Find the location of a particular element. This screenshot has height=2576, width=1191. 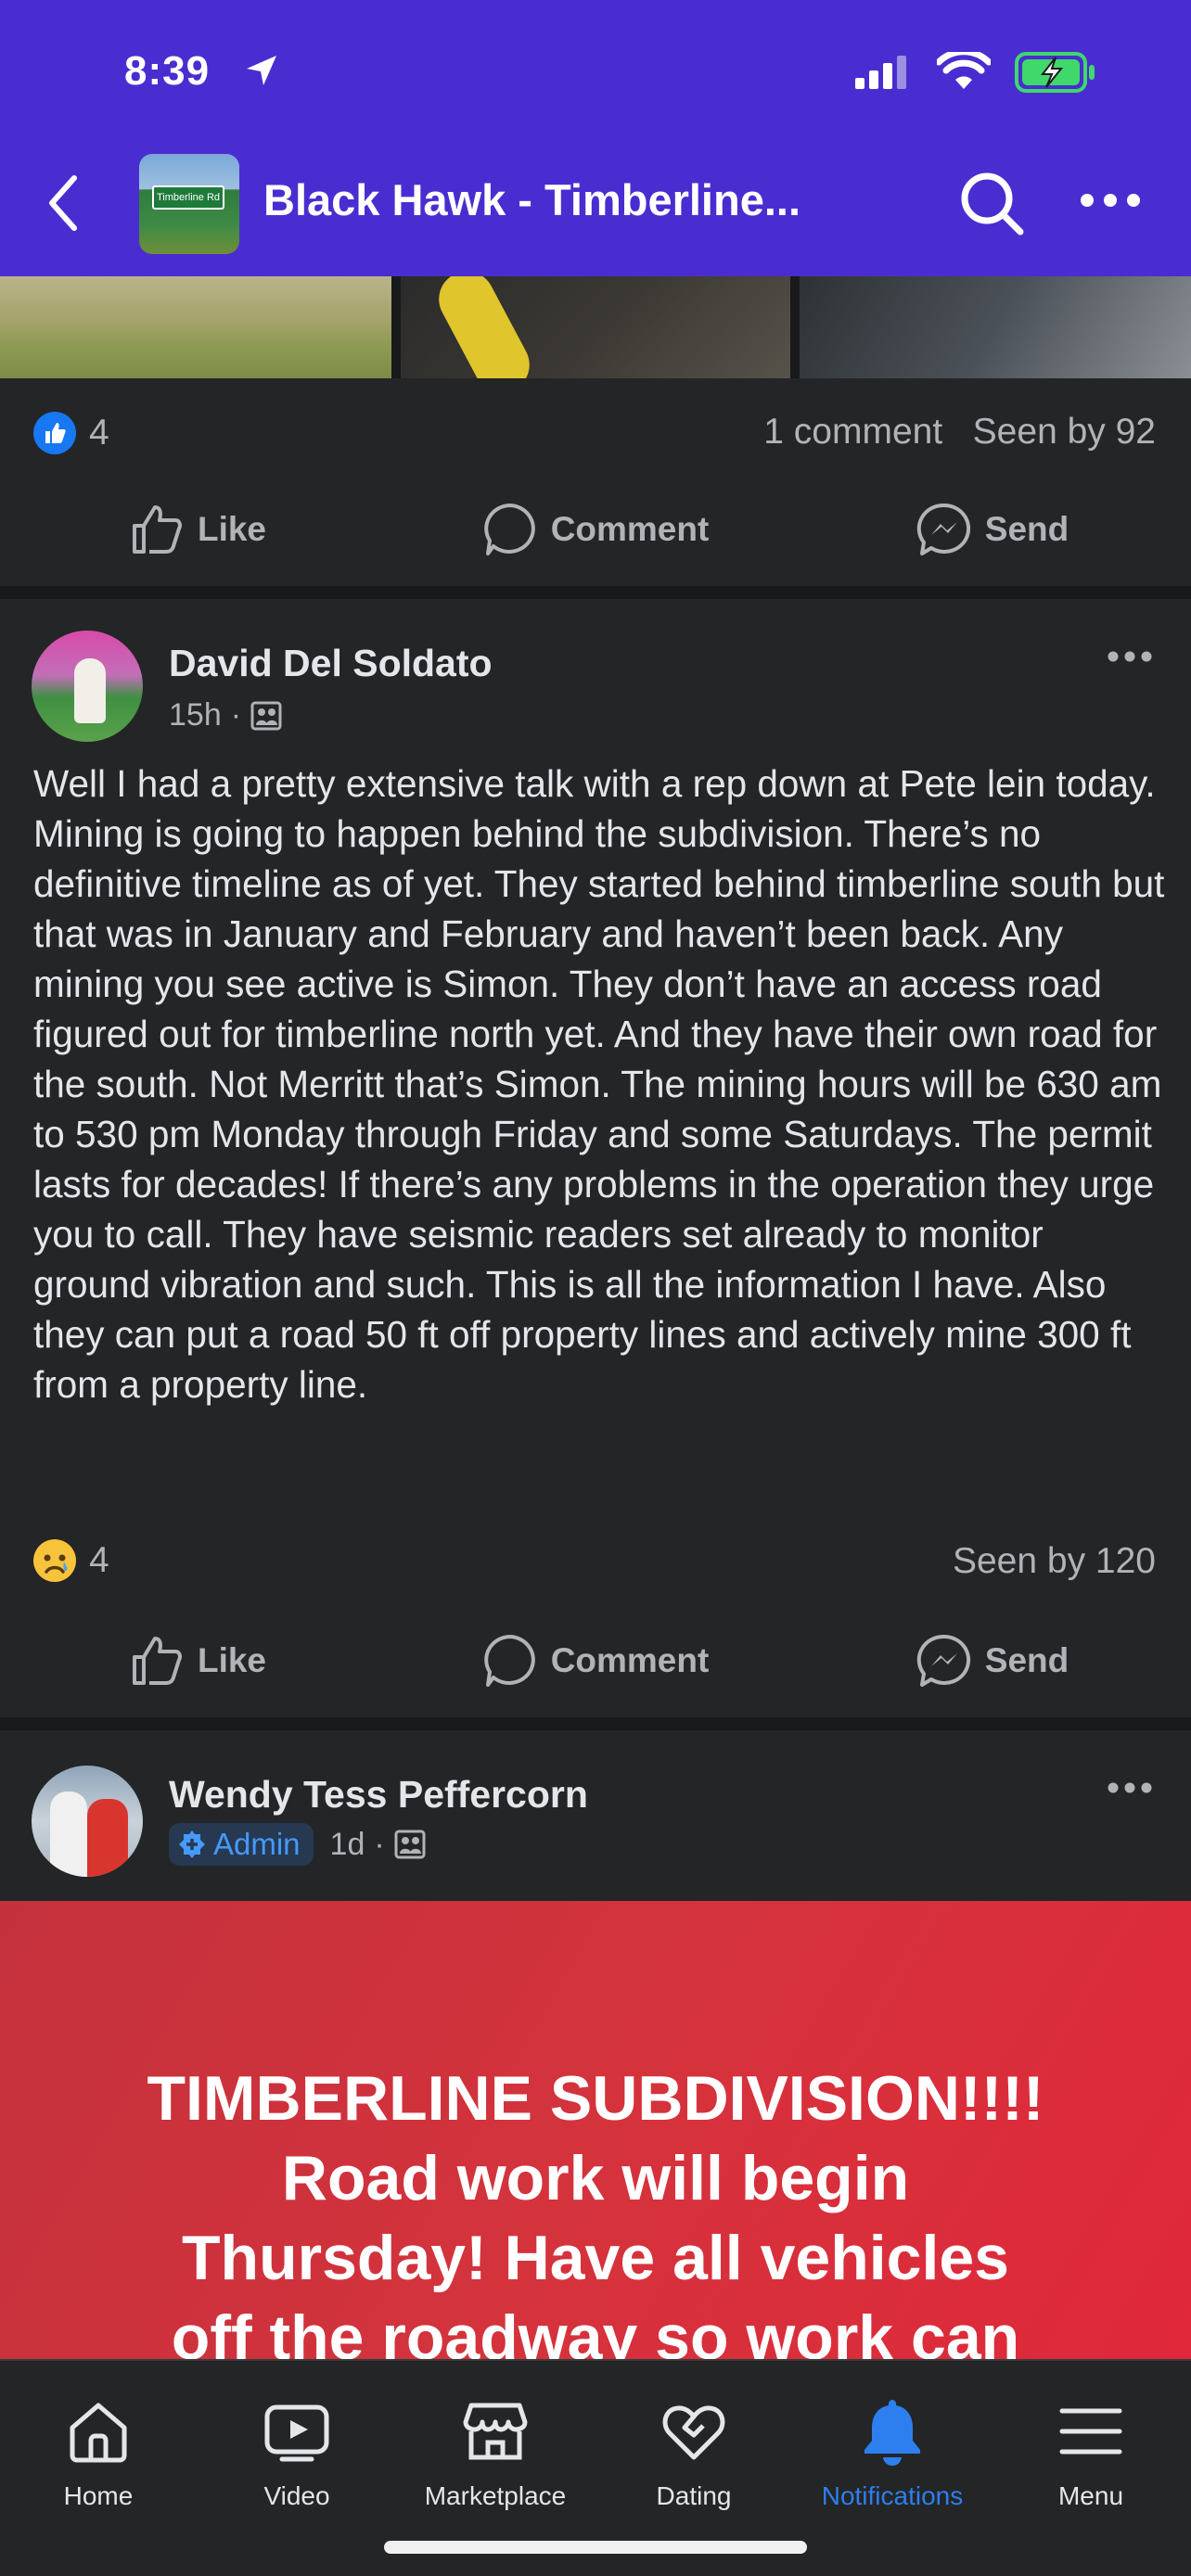

post-image-hose is located at coordinates (595, 327).